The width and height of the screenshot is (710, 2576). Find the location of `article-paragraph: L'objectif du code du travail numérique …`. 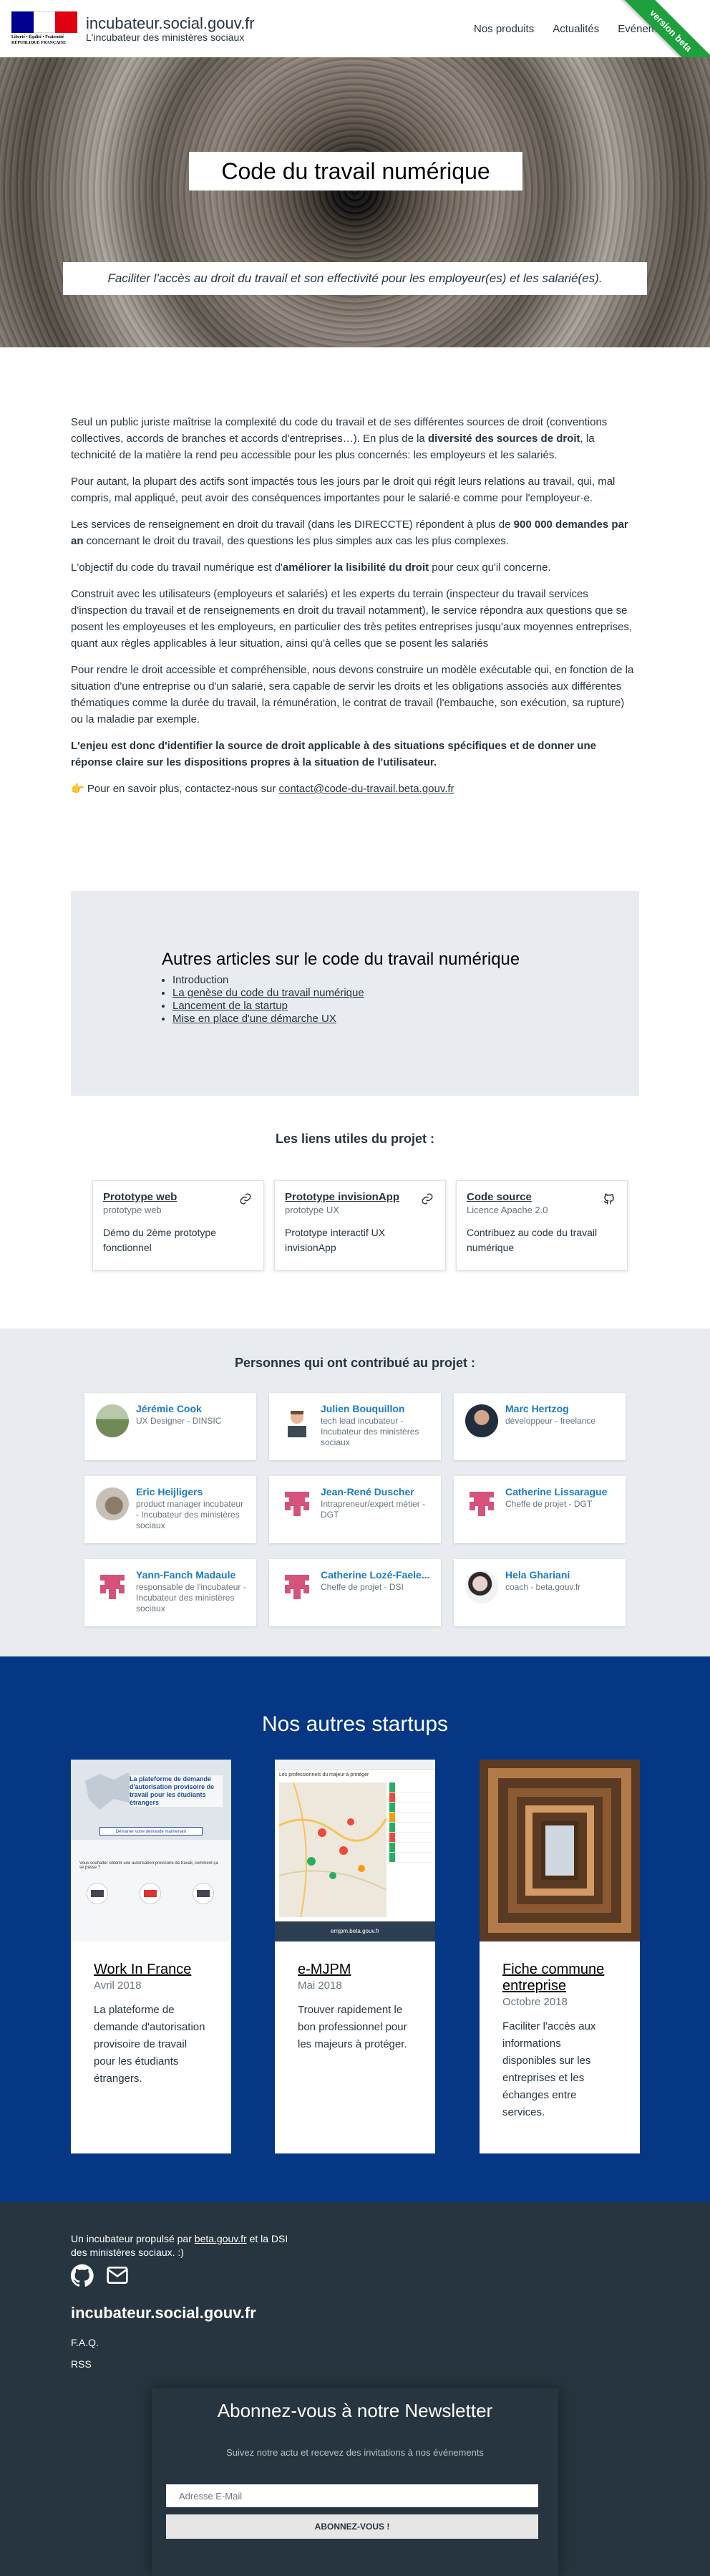

article-paragraph: L'objectif du code du travail numérique … is located at coordinates (311, 567).